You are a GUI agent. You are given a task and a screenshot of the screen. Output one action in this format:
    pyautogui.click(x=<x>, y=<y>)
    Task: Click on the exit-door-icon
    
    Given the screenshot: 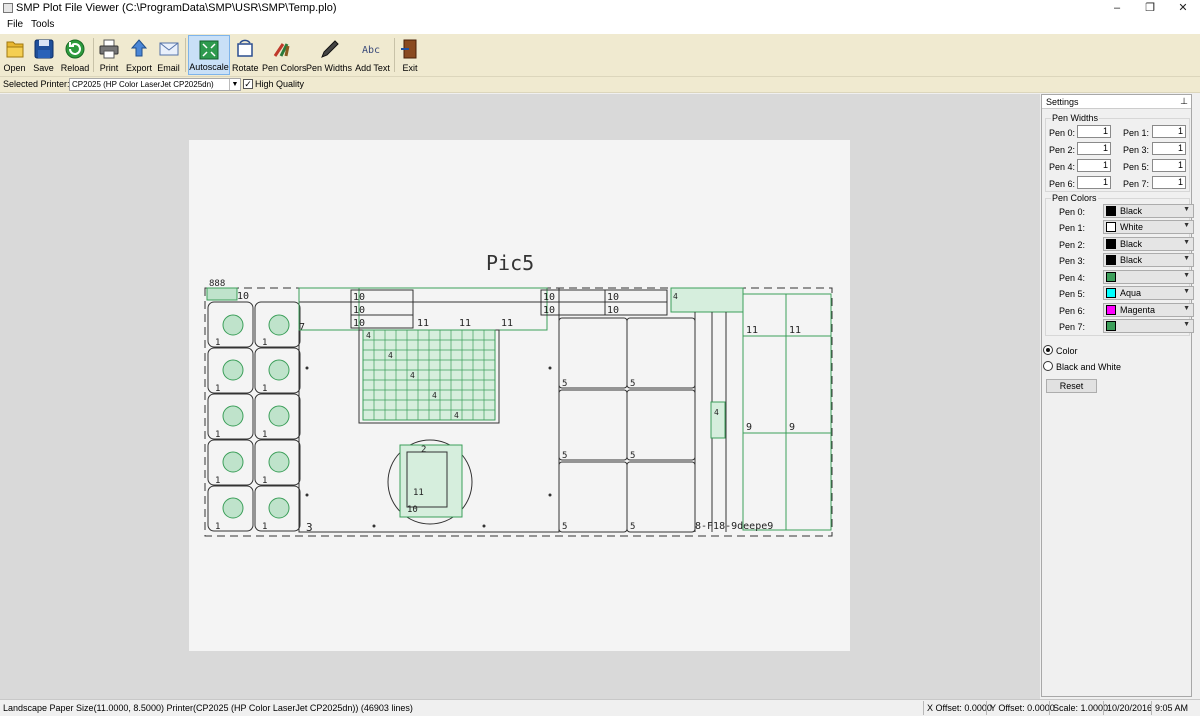 What is the action you would take?
    pyautogui.click(x=409, y=49)
    